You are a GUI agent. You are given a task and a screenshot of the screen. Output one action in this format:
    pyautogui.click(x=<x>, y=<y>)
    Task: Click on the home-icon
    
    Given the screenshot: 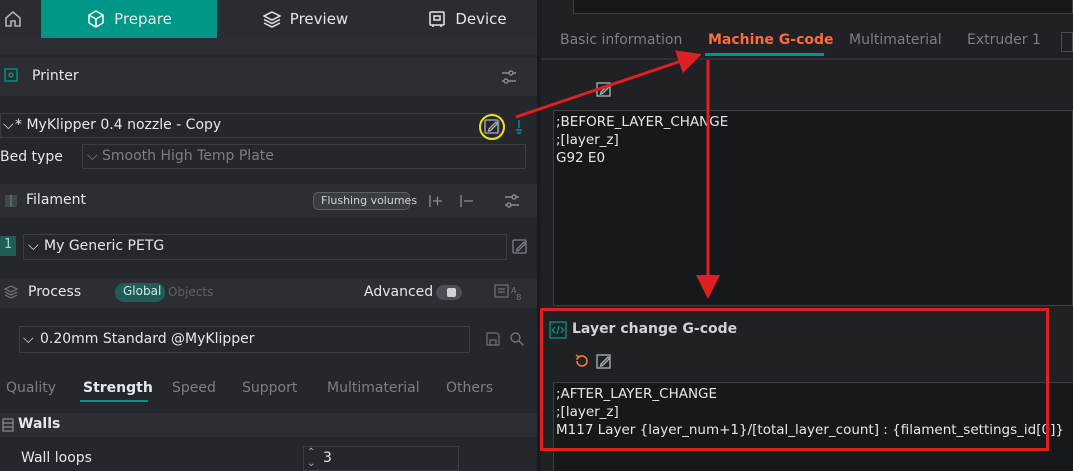 What is the action you would take?
    pyautogui.click(x=13, y=19)
    